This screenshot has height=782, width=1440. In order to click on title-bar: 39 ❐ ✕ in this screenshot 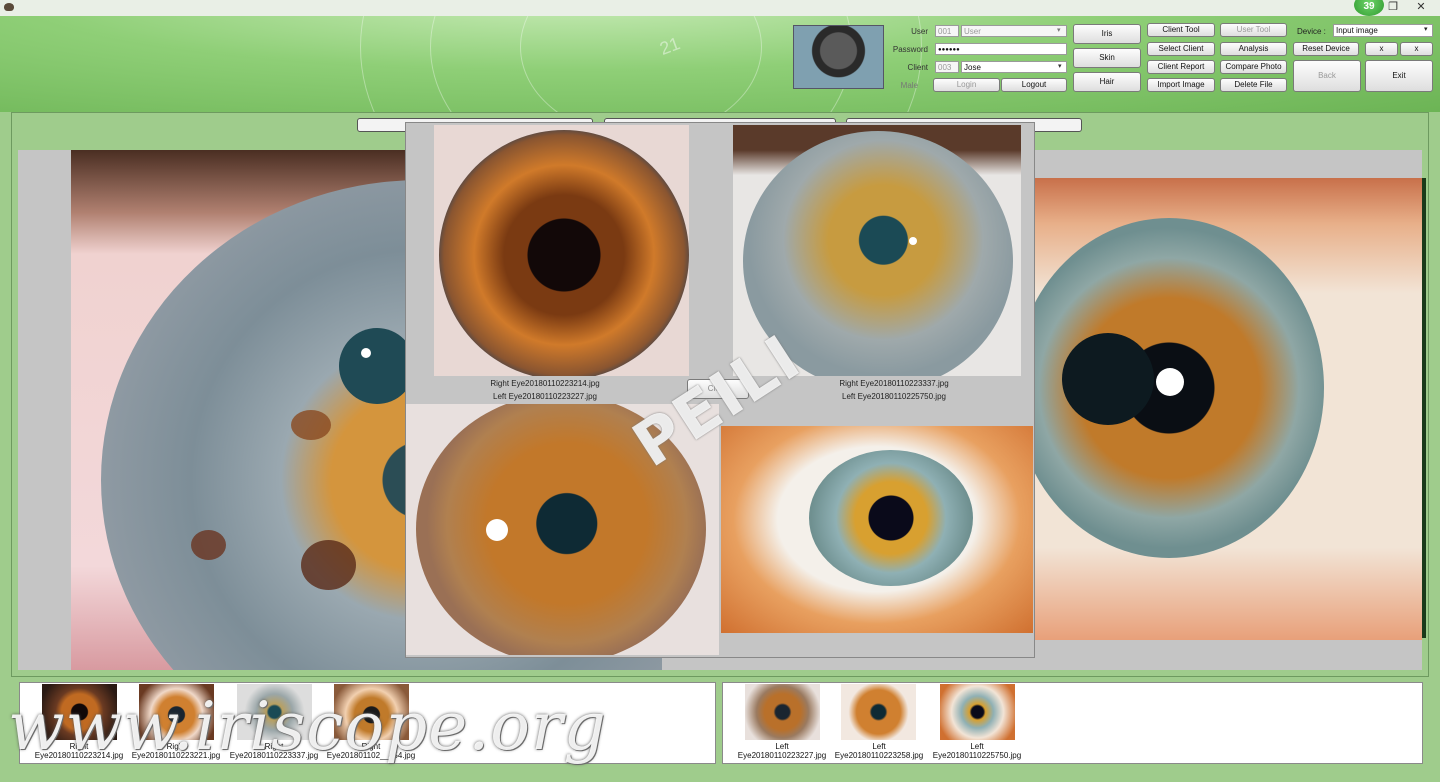, I will do `click(720, 8)`.